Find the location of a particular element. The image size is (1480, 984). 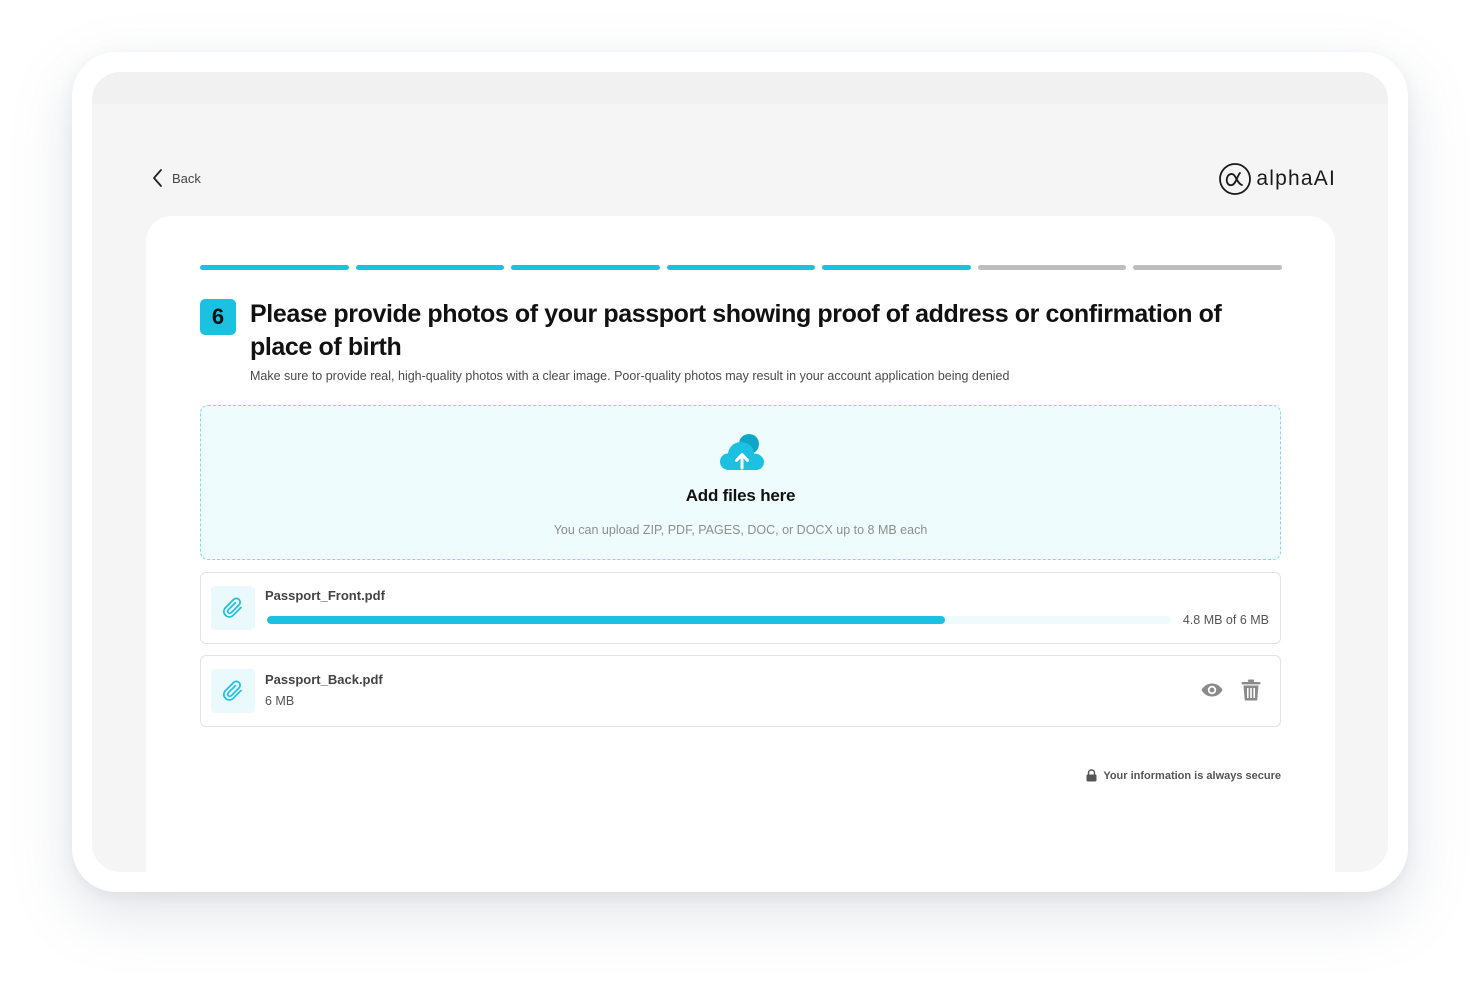

file-item-uploading: Passport_Front.pdf 4.8 MB of 6 MB is located at coordinates (740, 608).